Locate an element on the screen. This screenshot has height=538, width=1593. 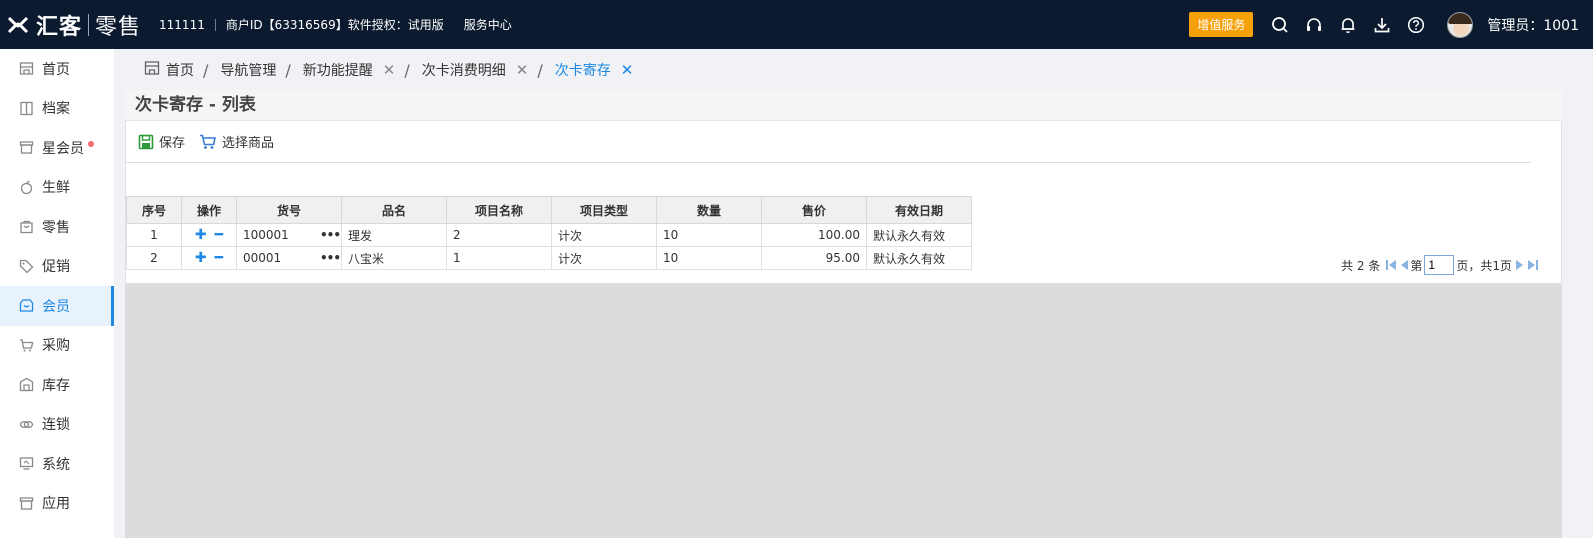
star-member-icon is located at coordinates (26, 148).